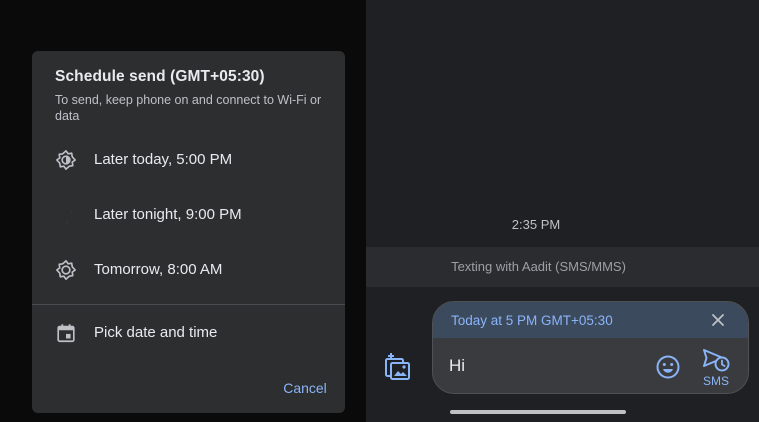  What do you see at coordinates (538, 412) in the screenshot?
I see `gesture-nav-bar` at bounding box center [538, 412].